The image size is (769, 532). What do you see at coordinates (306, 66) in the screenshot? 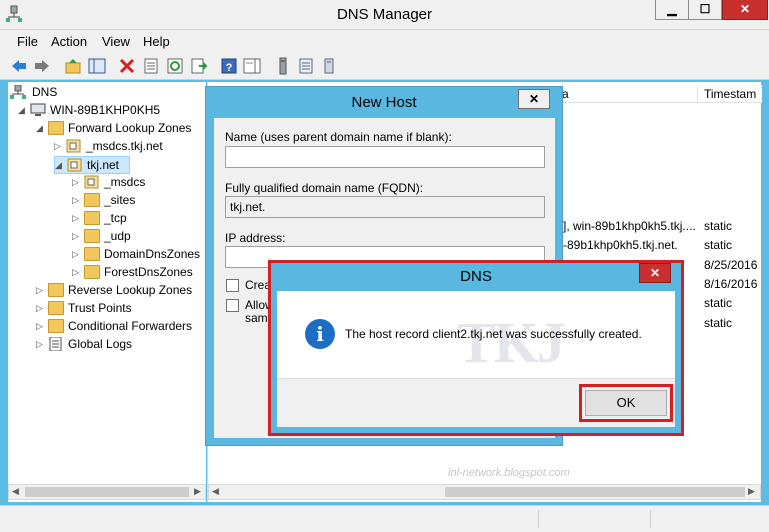
I see `file-list-icon` at bounding box center [306, 66].